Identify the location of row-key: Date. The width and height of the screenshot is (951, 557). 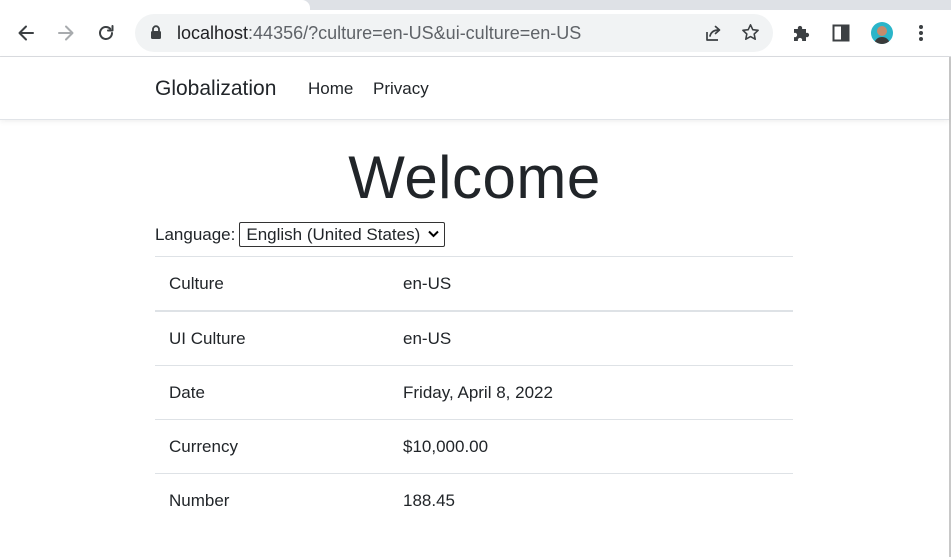
(272, 392).